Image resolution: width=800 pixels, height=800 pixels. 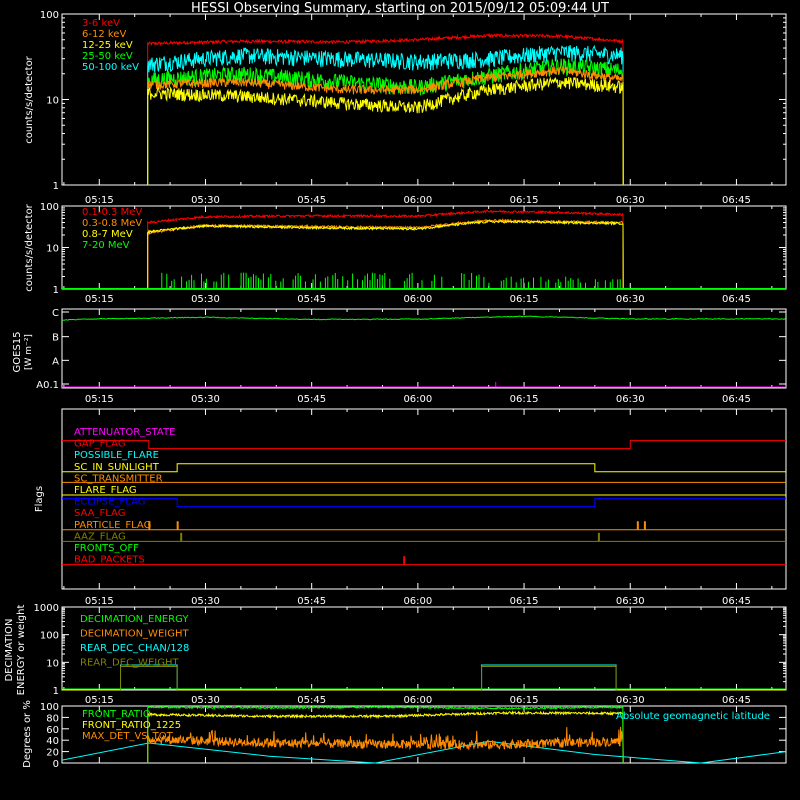 I want to click on panel4-flag-label-10: FRONTS_OFF, so click(x=106, y=548).